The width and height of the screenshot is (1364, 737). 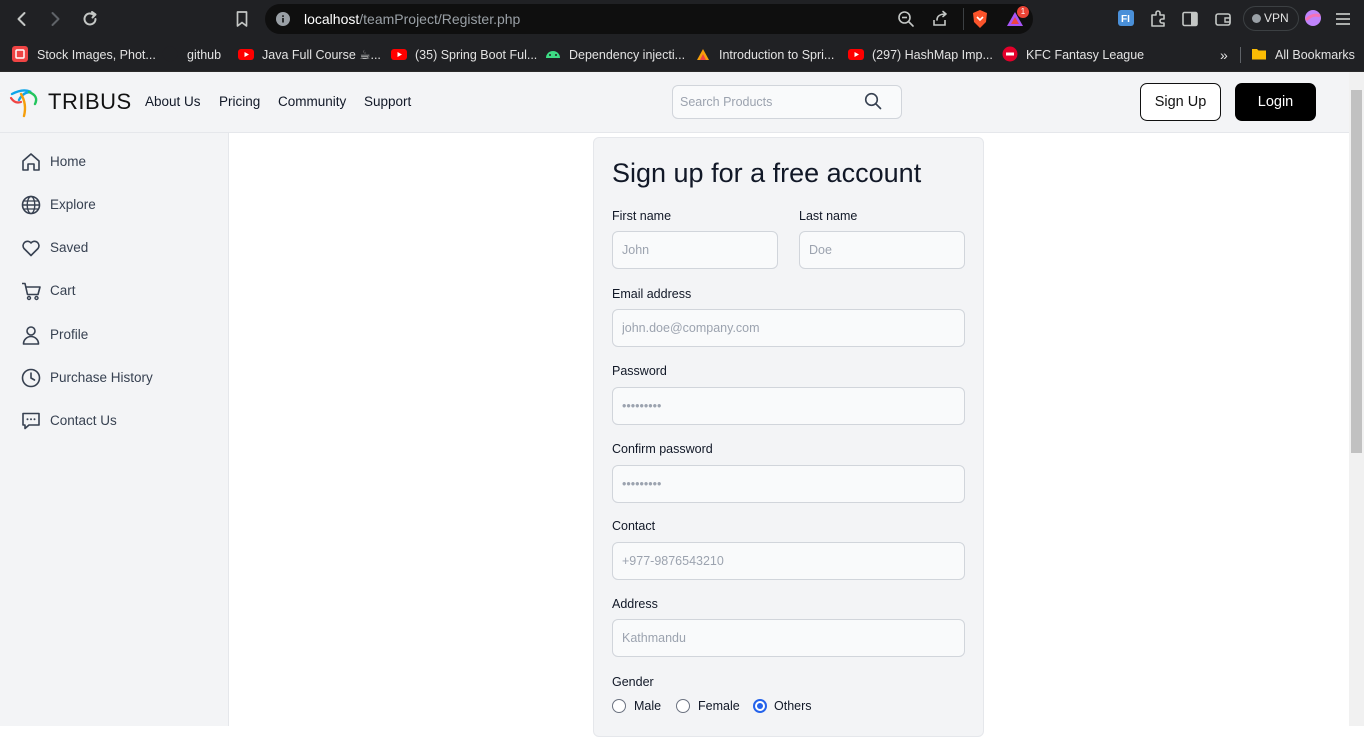 What do you see at coordinates (793, 706) in the screenshot?
I see `gender-option-label: Others` at bounding box center [793, 706].